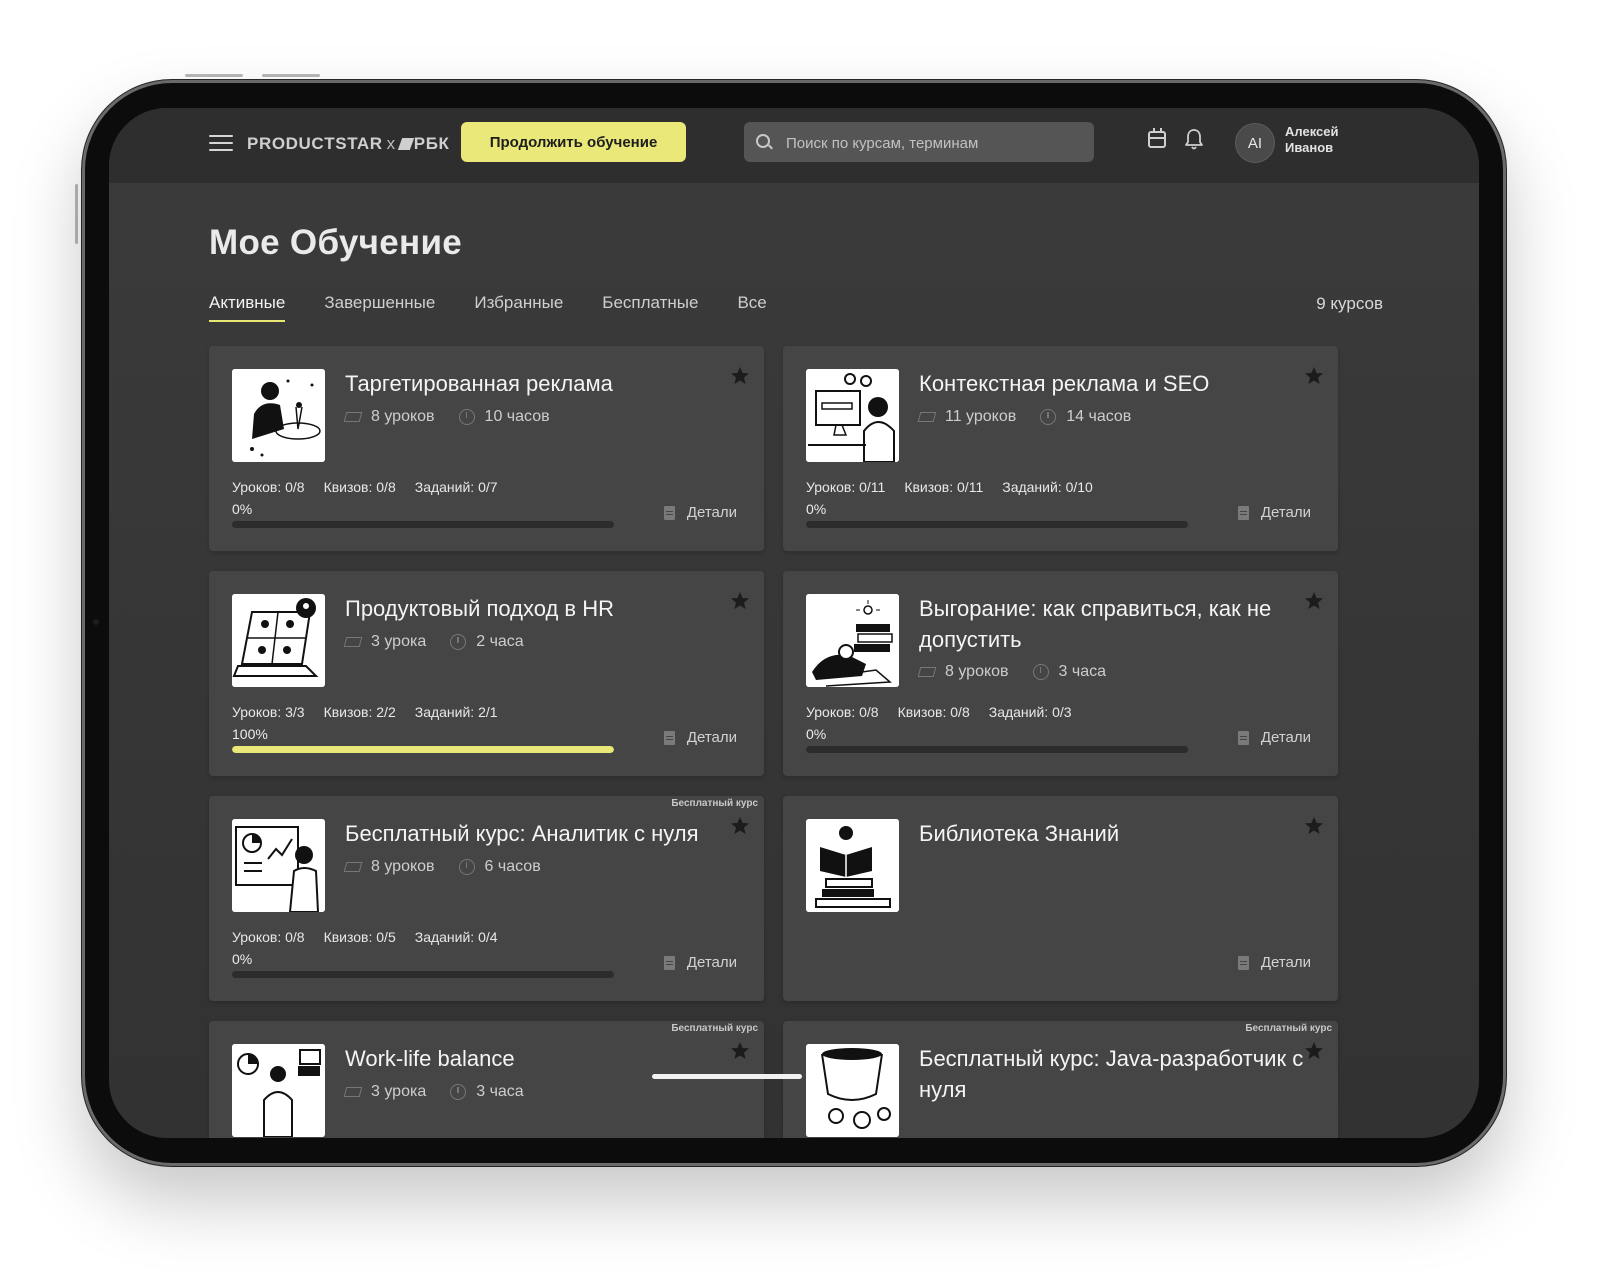 This screenshot has height=1280, width=1622. I want to click on stat-quizzes: Квизов: 2/2, so click(359, 712).